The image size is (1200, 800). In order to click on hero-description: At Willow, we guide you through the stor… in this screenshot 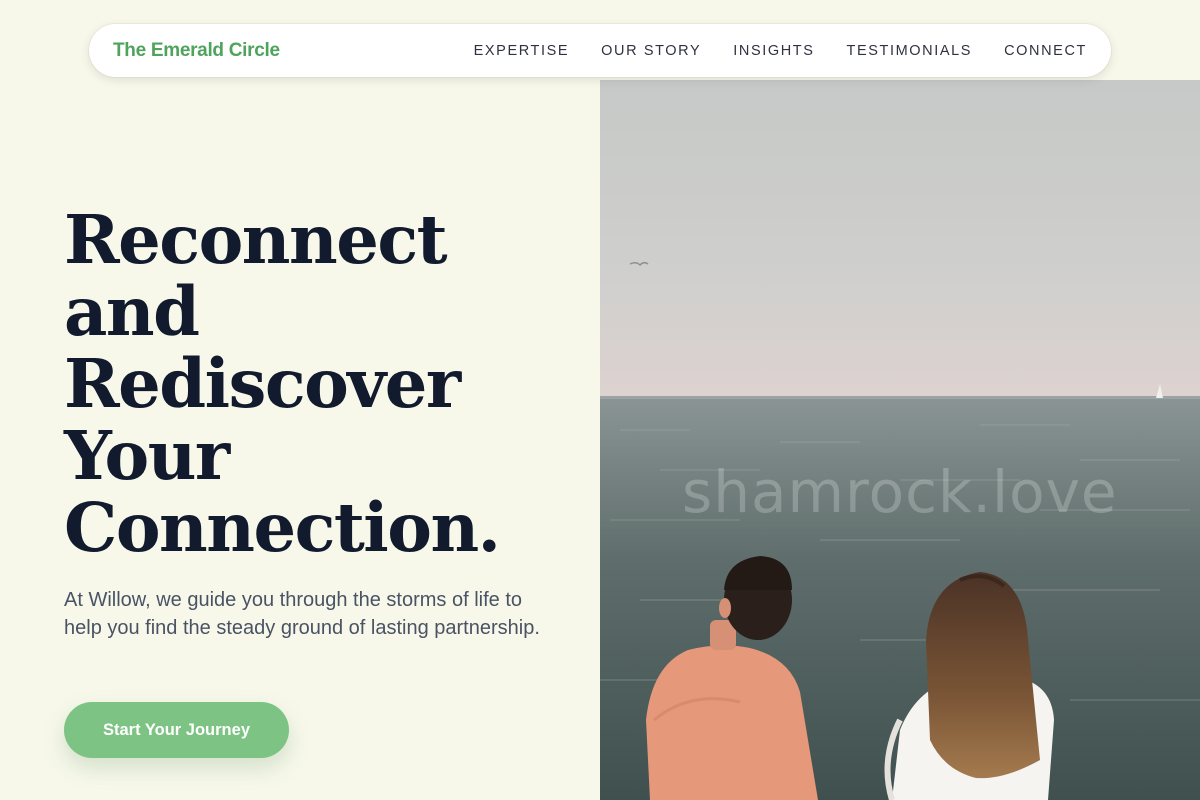, I will do `click(302, 614)`.